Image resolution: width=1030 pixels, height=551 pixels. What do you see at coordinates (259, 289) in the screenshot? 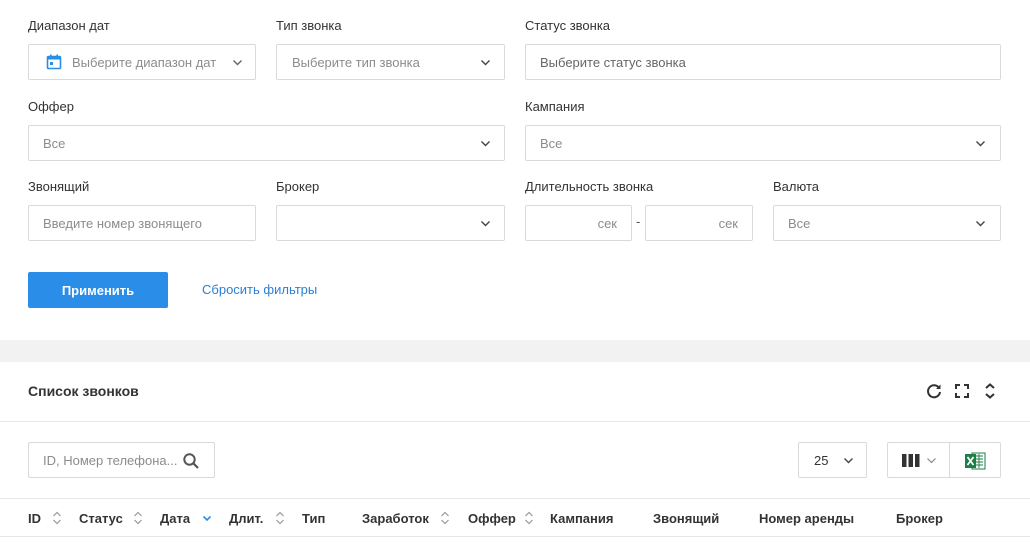
I see `reset-filters-link: Сбросить фильтры` at bounding box center [259, 289].